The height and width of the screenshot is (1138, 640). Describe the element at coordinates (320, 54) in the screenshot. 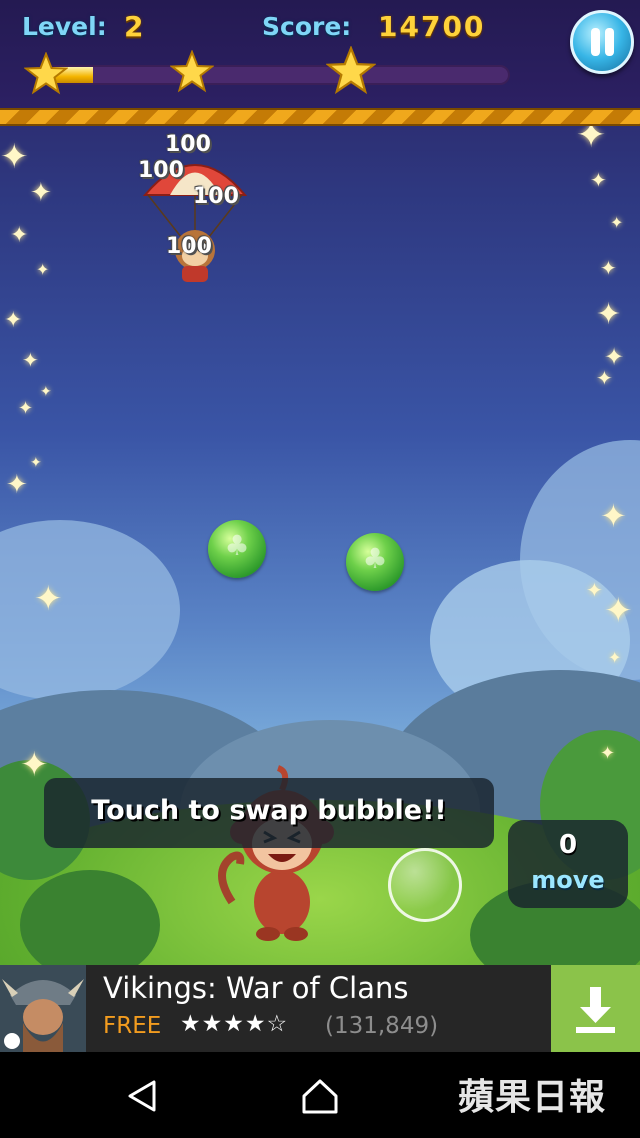

I see `top-hud: Level: 2 Score: 14700` at that location.